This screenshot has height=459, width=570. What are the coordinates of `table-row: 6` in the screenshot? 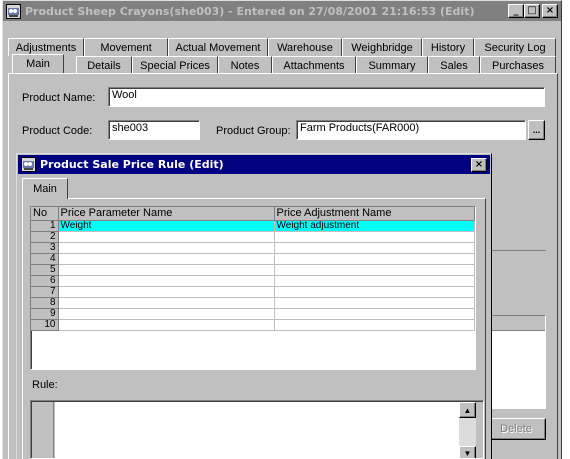 It's located at (253, 281).